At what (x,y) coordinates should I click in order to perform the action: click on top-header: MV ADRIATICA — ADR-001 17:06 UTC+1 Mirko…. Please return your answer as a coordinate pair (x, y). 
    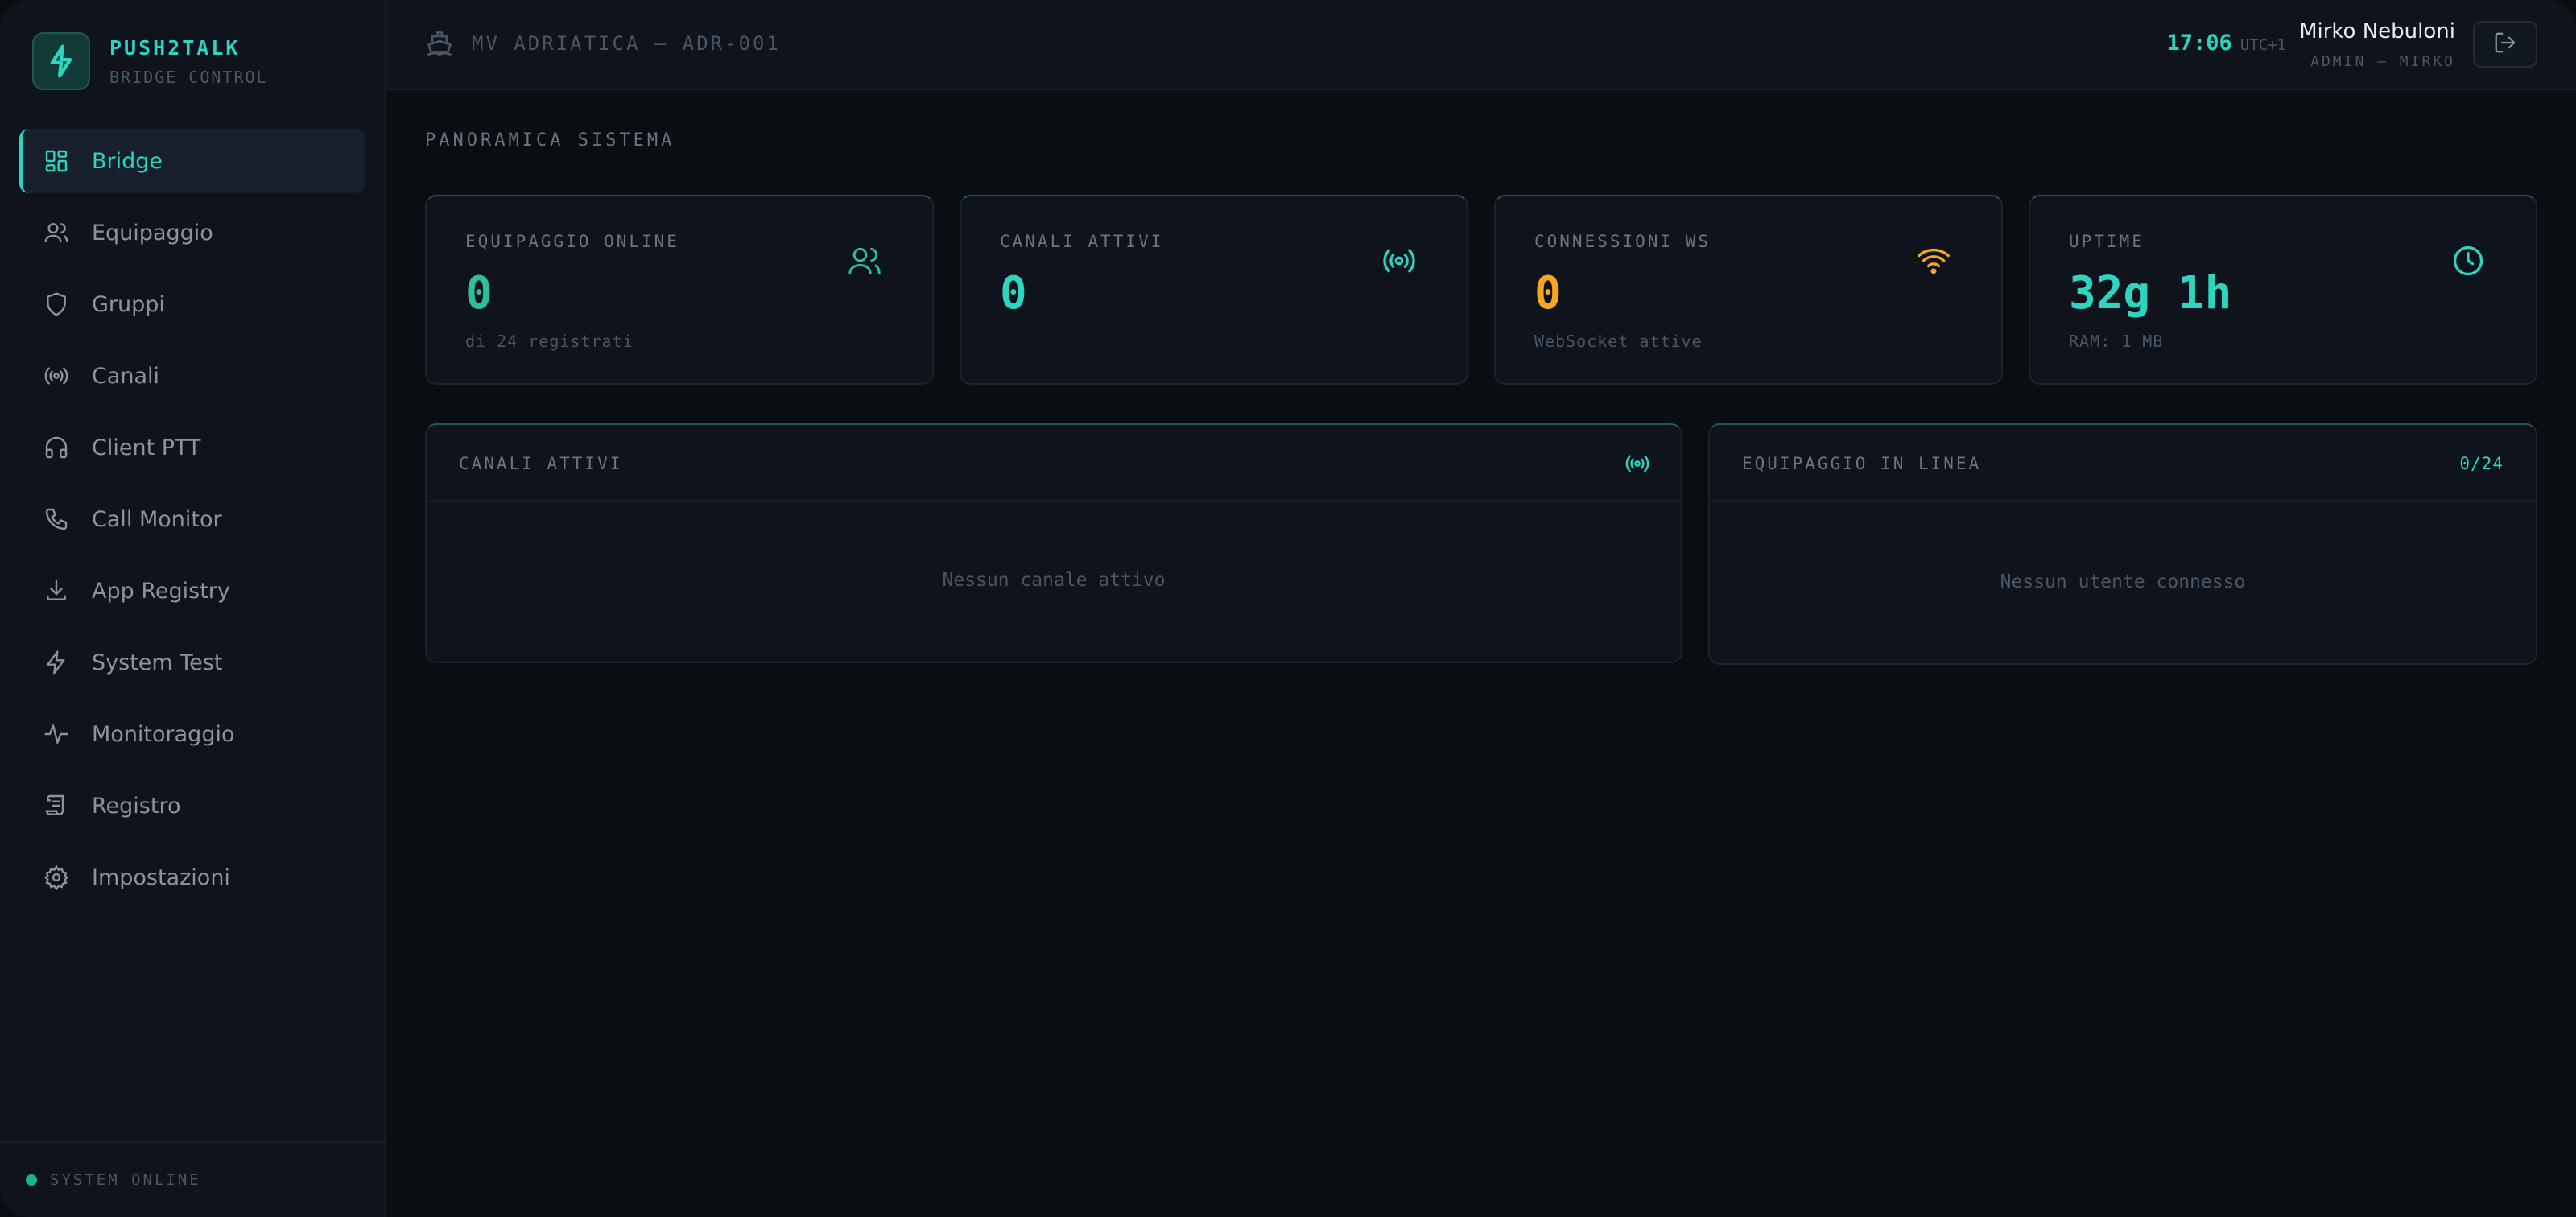
    Looking at the image, I should click on (1481, 45).